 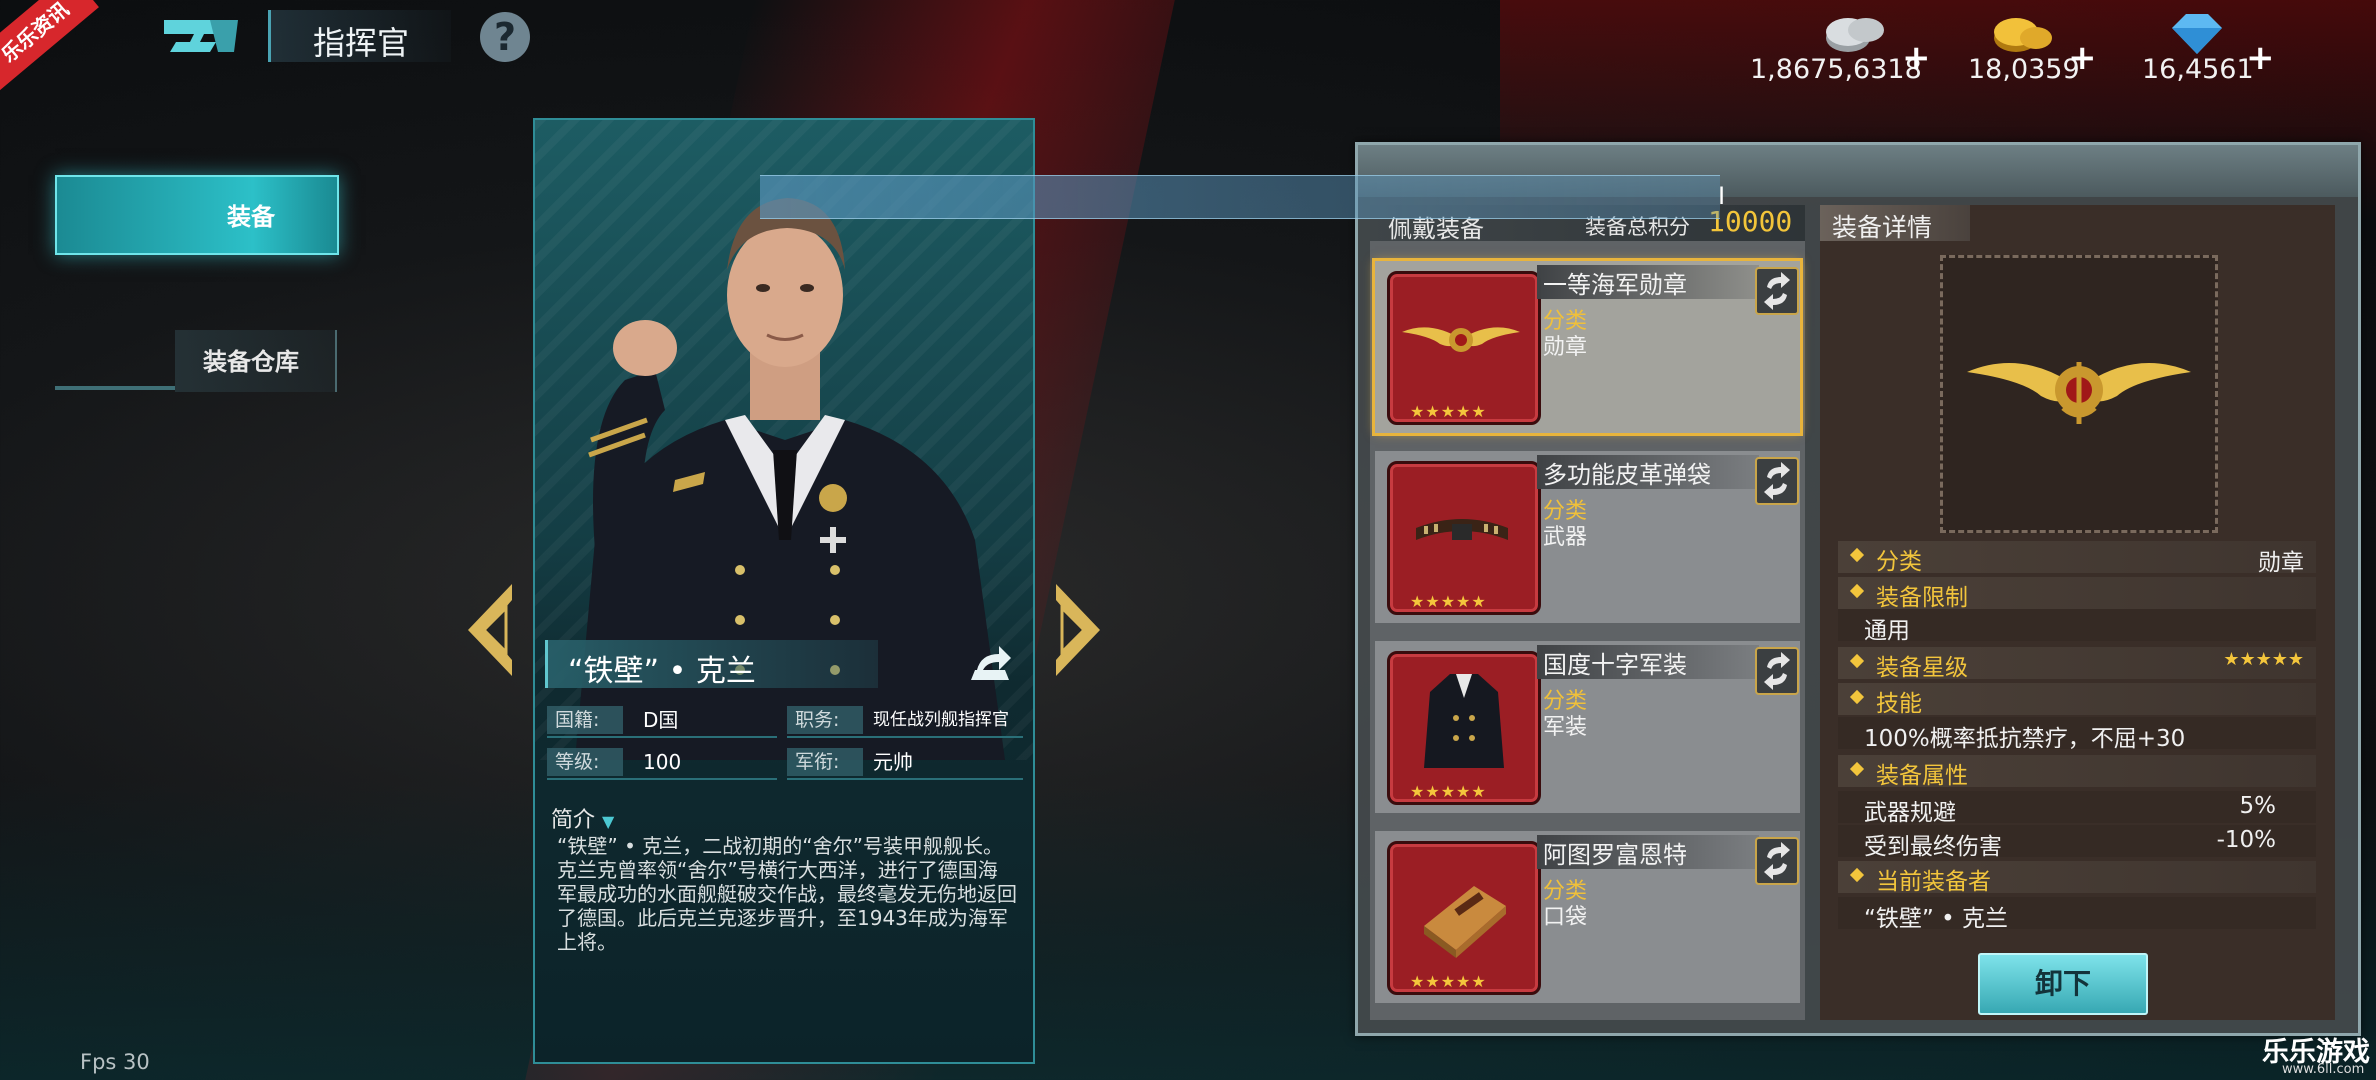 I want to click on currency-diamond: 16,4561 +, so click(x=2208, y=48).